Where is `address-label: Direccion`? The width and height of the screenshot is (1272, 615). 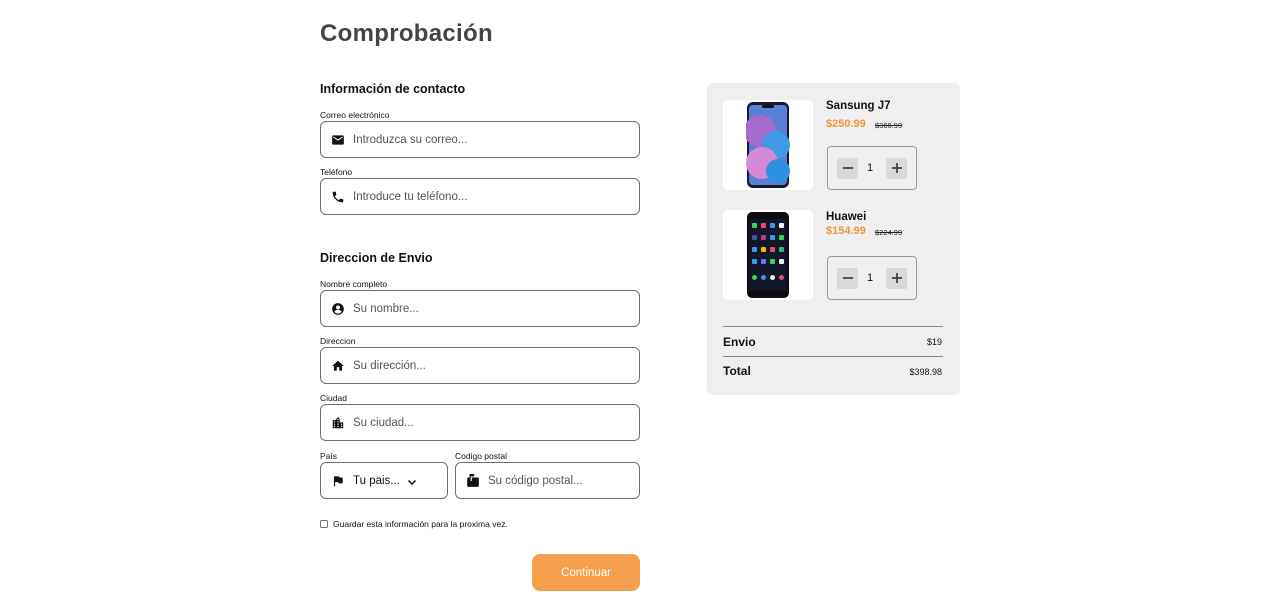
address-label: Direccion is located at coordinates (338, 341).